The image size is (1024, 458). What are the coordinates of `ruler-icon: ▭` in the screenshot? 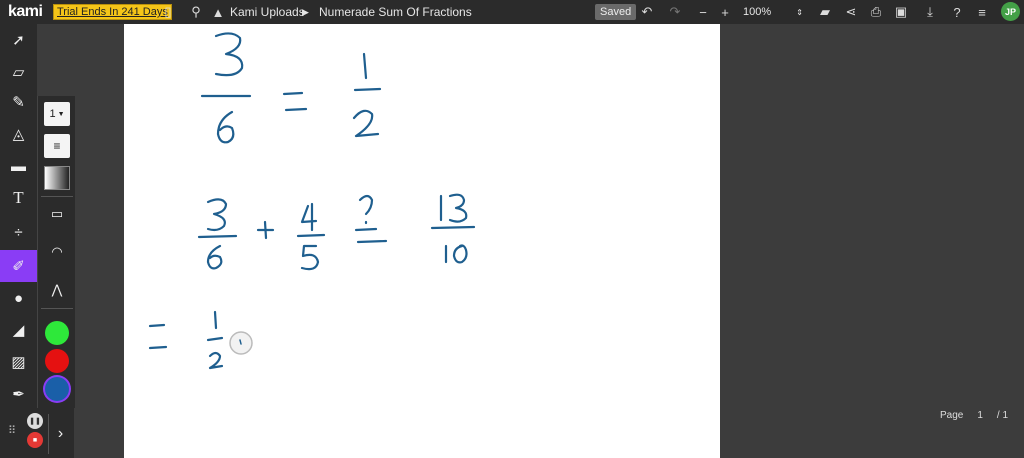 It's located at (57, 214).